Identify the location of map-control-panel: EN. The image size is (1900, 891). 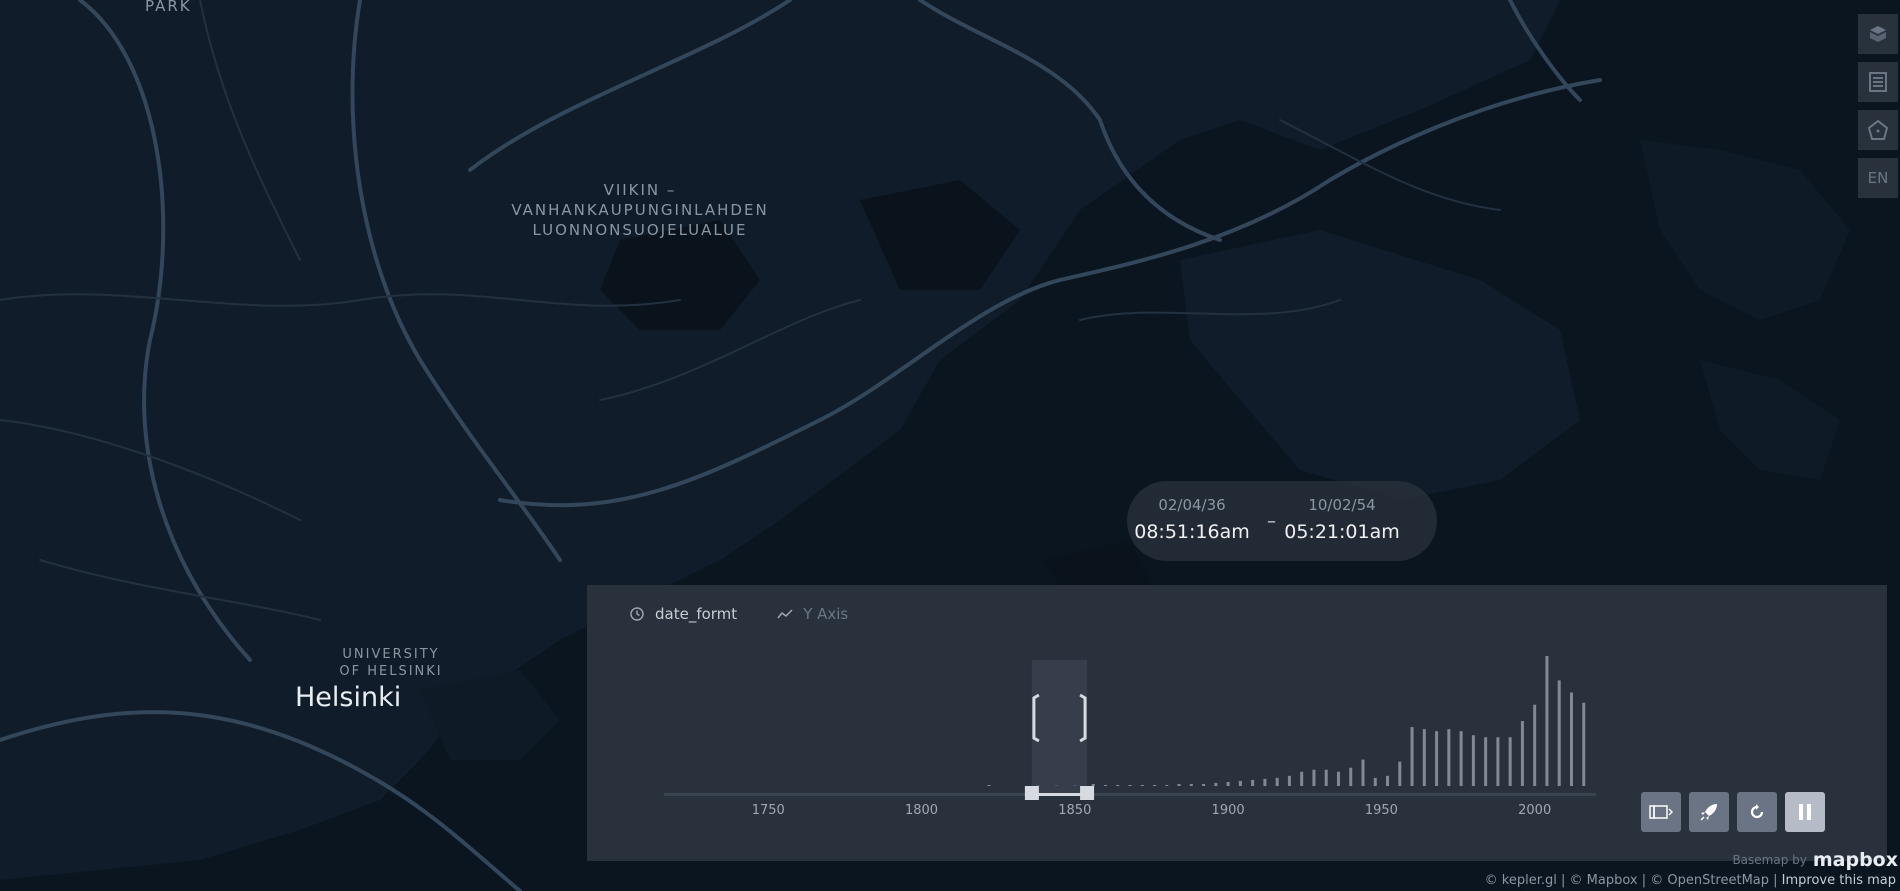
(1878, 110).